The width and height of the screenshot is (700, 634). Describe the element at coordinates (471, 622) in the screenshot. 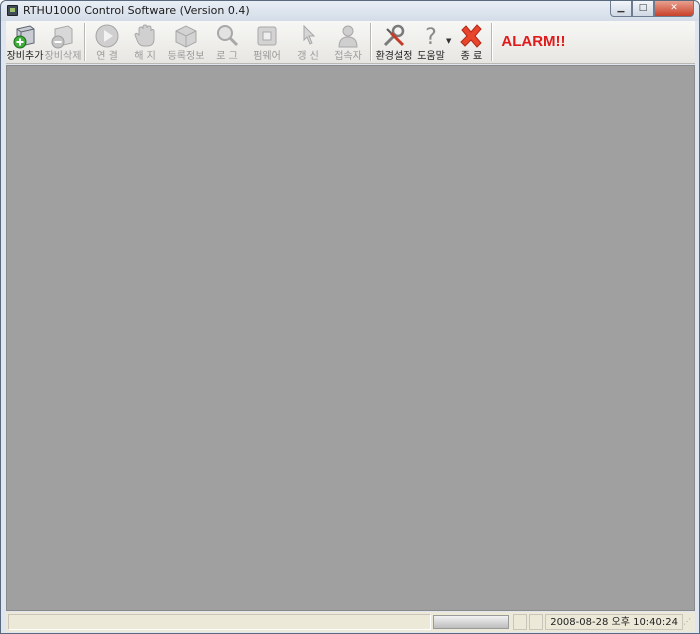

I see `status-progress-bar` at that location.